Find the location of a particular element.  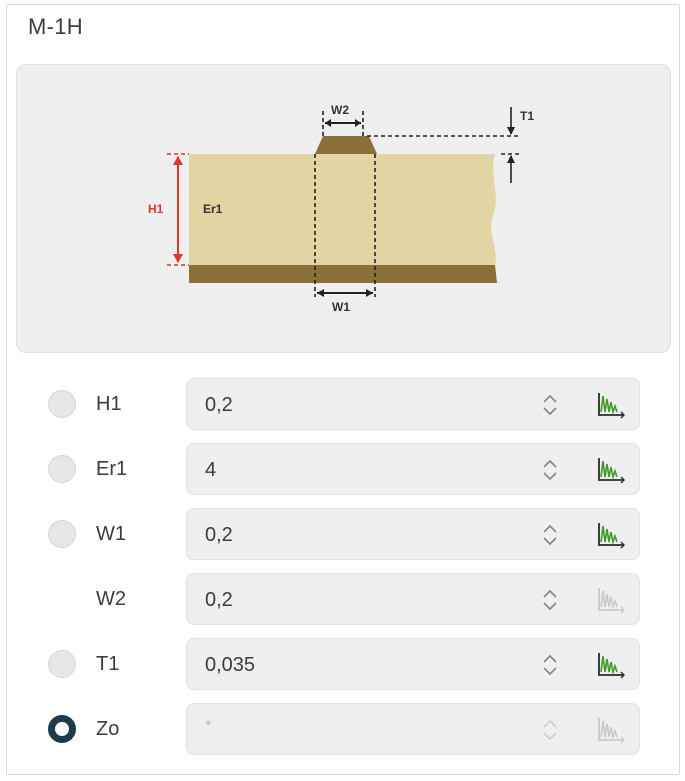

param-row-t1: T1 0,035 is located at coordinates (342, 664).